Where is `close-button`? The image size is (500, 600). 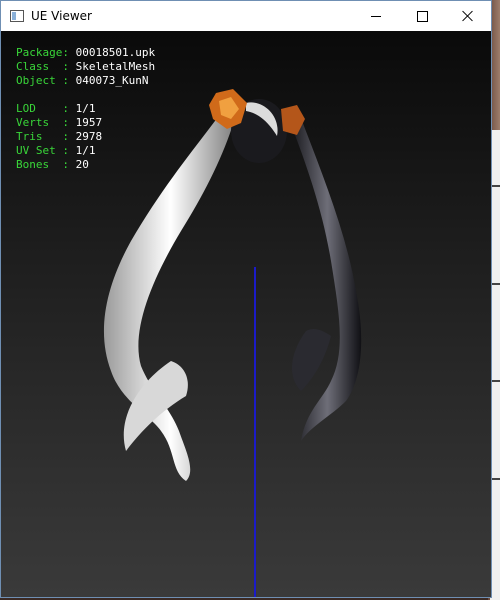
close-button is located at coordinates (468, 16).